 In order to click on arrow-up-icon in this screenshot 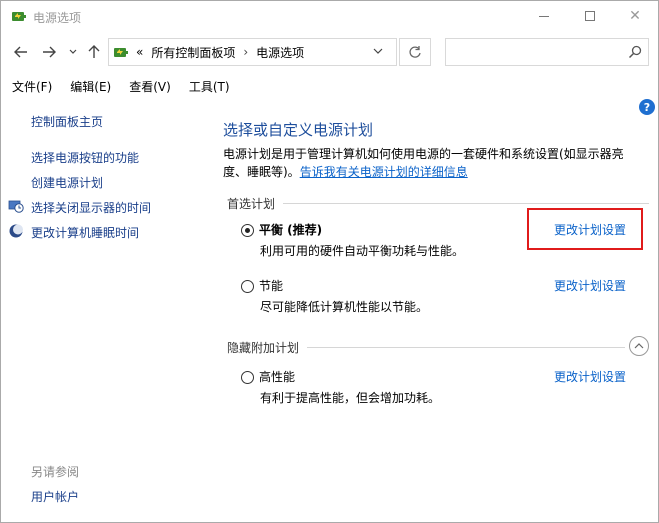, I will do `click(94, 51)`.